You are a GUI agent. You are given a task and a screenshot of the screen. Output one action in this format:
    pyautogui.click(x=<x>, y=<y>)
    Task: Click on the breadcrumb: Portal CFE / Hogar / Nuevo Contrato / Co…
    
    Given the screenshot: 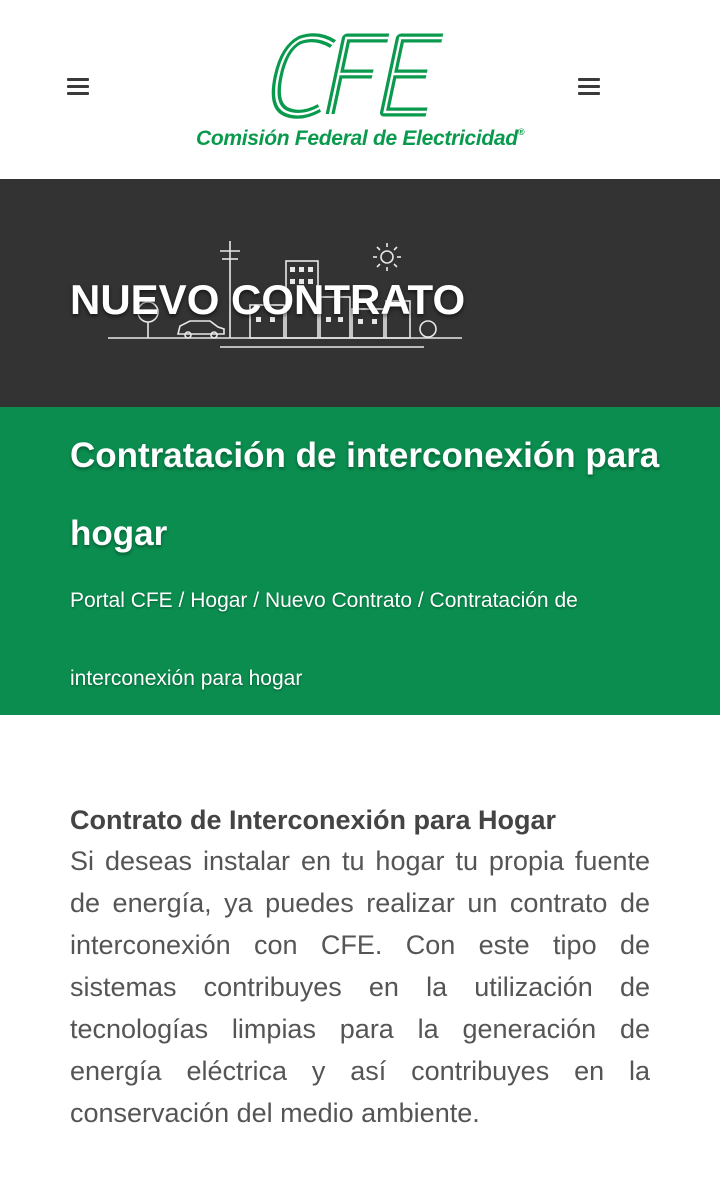 What is the action you would take?
    pyautogui.click(x=370, y=640)
    